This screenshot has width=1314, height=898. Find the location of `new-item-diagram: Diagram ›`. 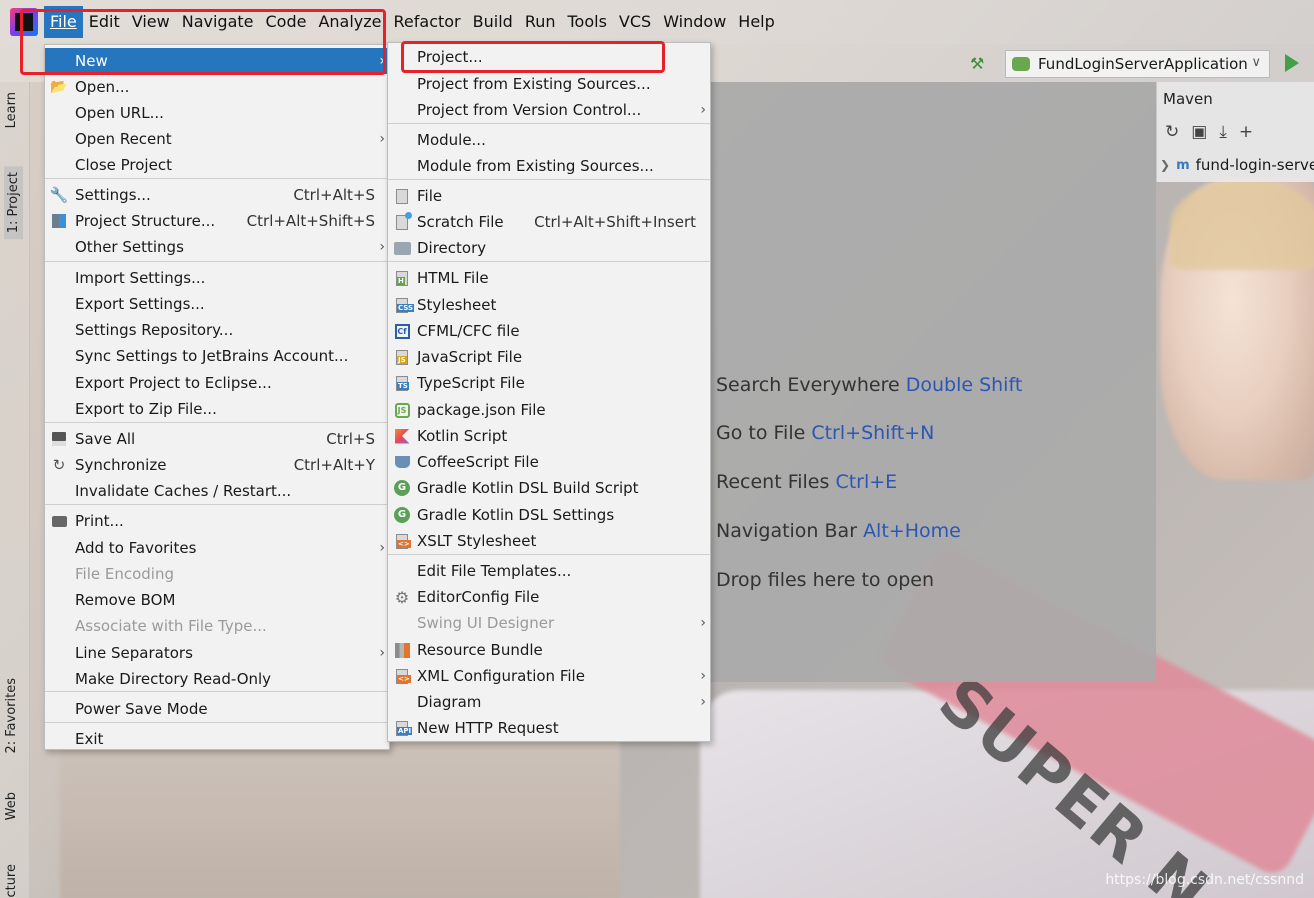

new-item-diagram: Diagram › is located at coordinates (549, 702).